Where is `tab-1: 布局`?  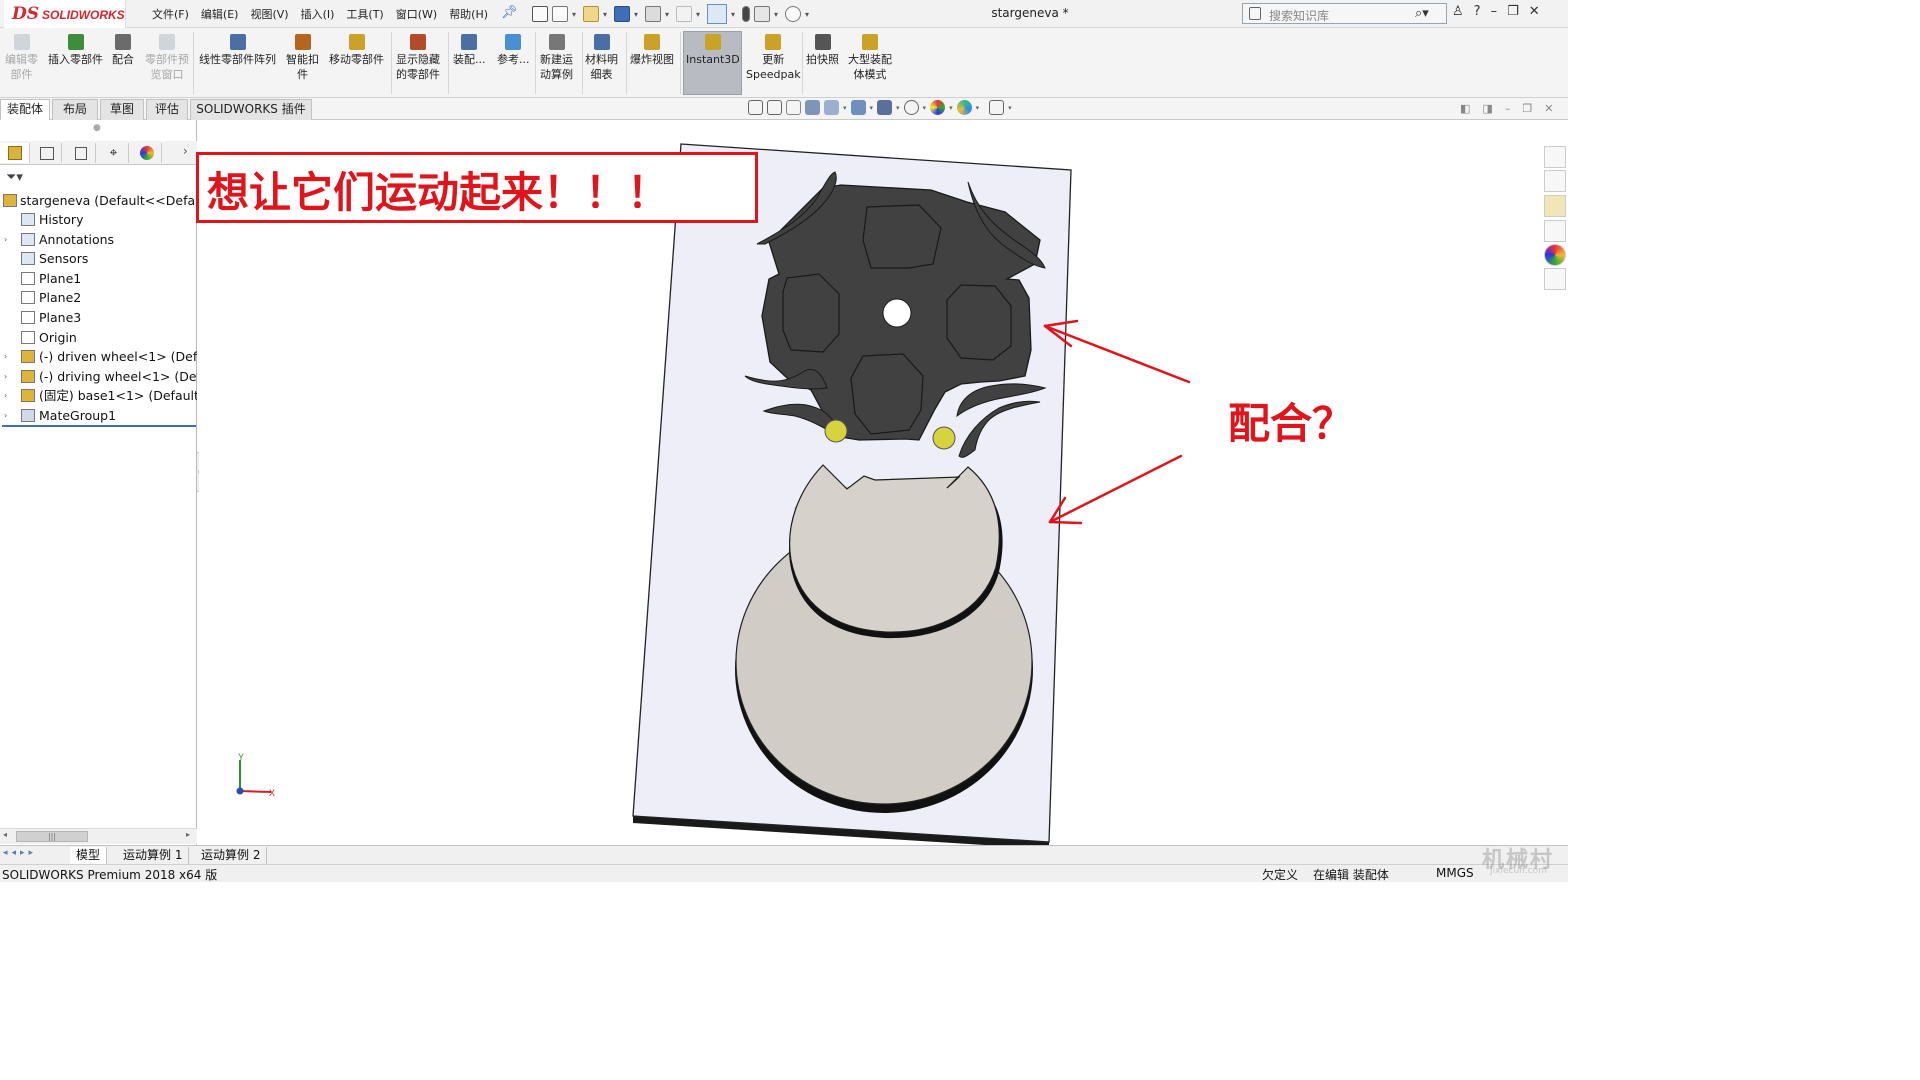
tab-1: 布局 is located at coordinates (75, 109).